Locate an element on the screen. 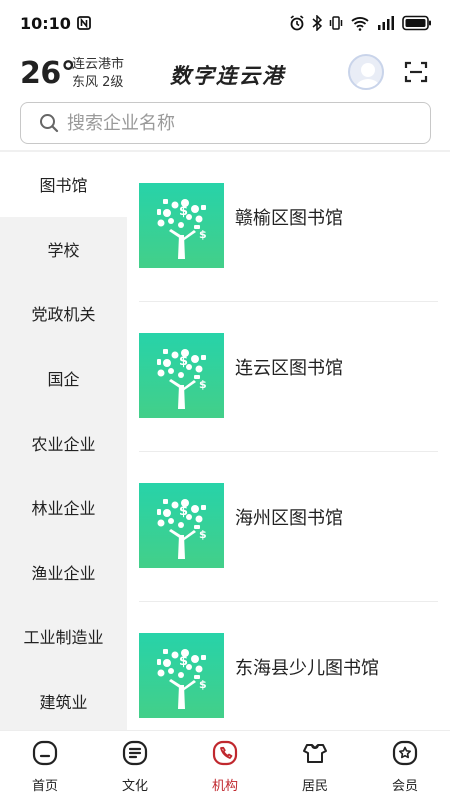 The height and width of the screenshot is (800, 450). category-label: 林业企业 is located at coordinates (63, 509).